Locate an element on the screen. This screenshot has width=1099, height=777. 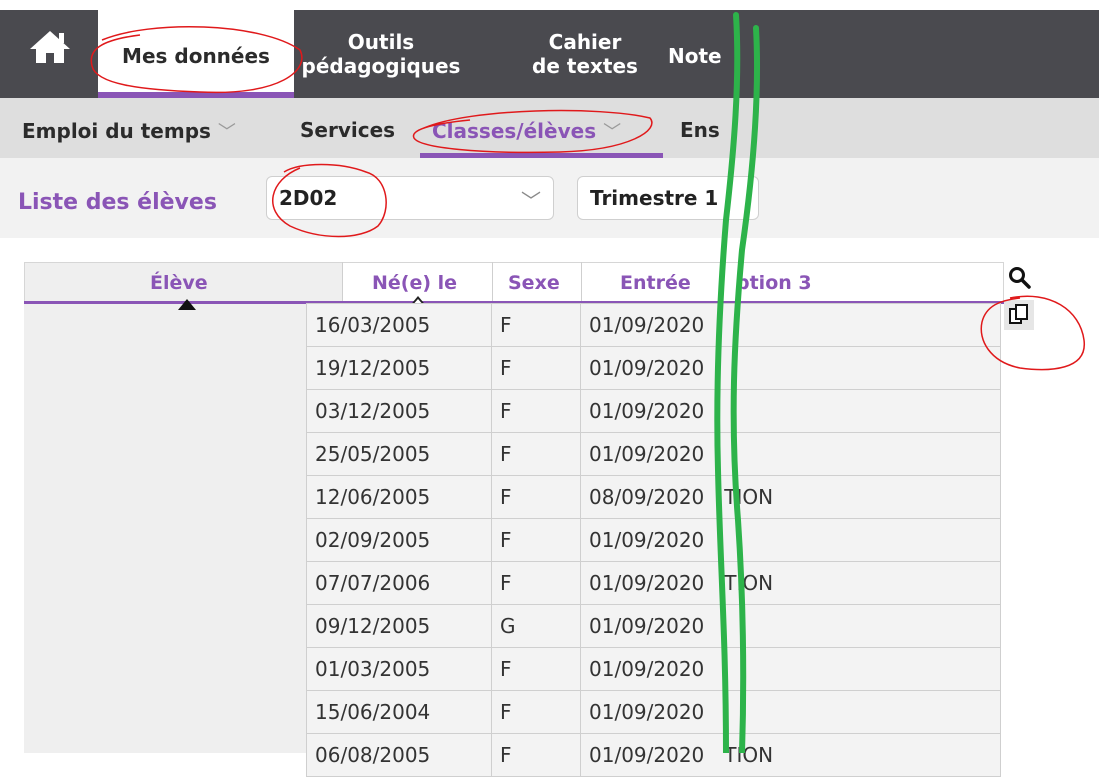
entry-date-cell: 08/09/2020 TION is located at coordinates (790, 497).